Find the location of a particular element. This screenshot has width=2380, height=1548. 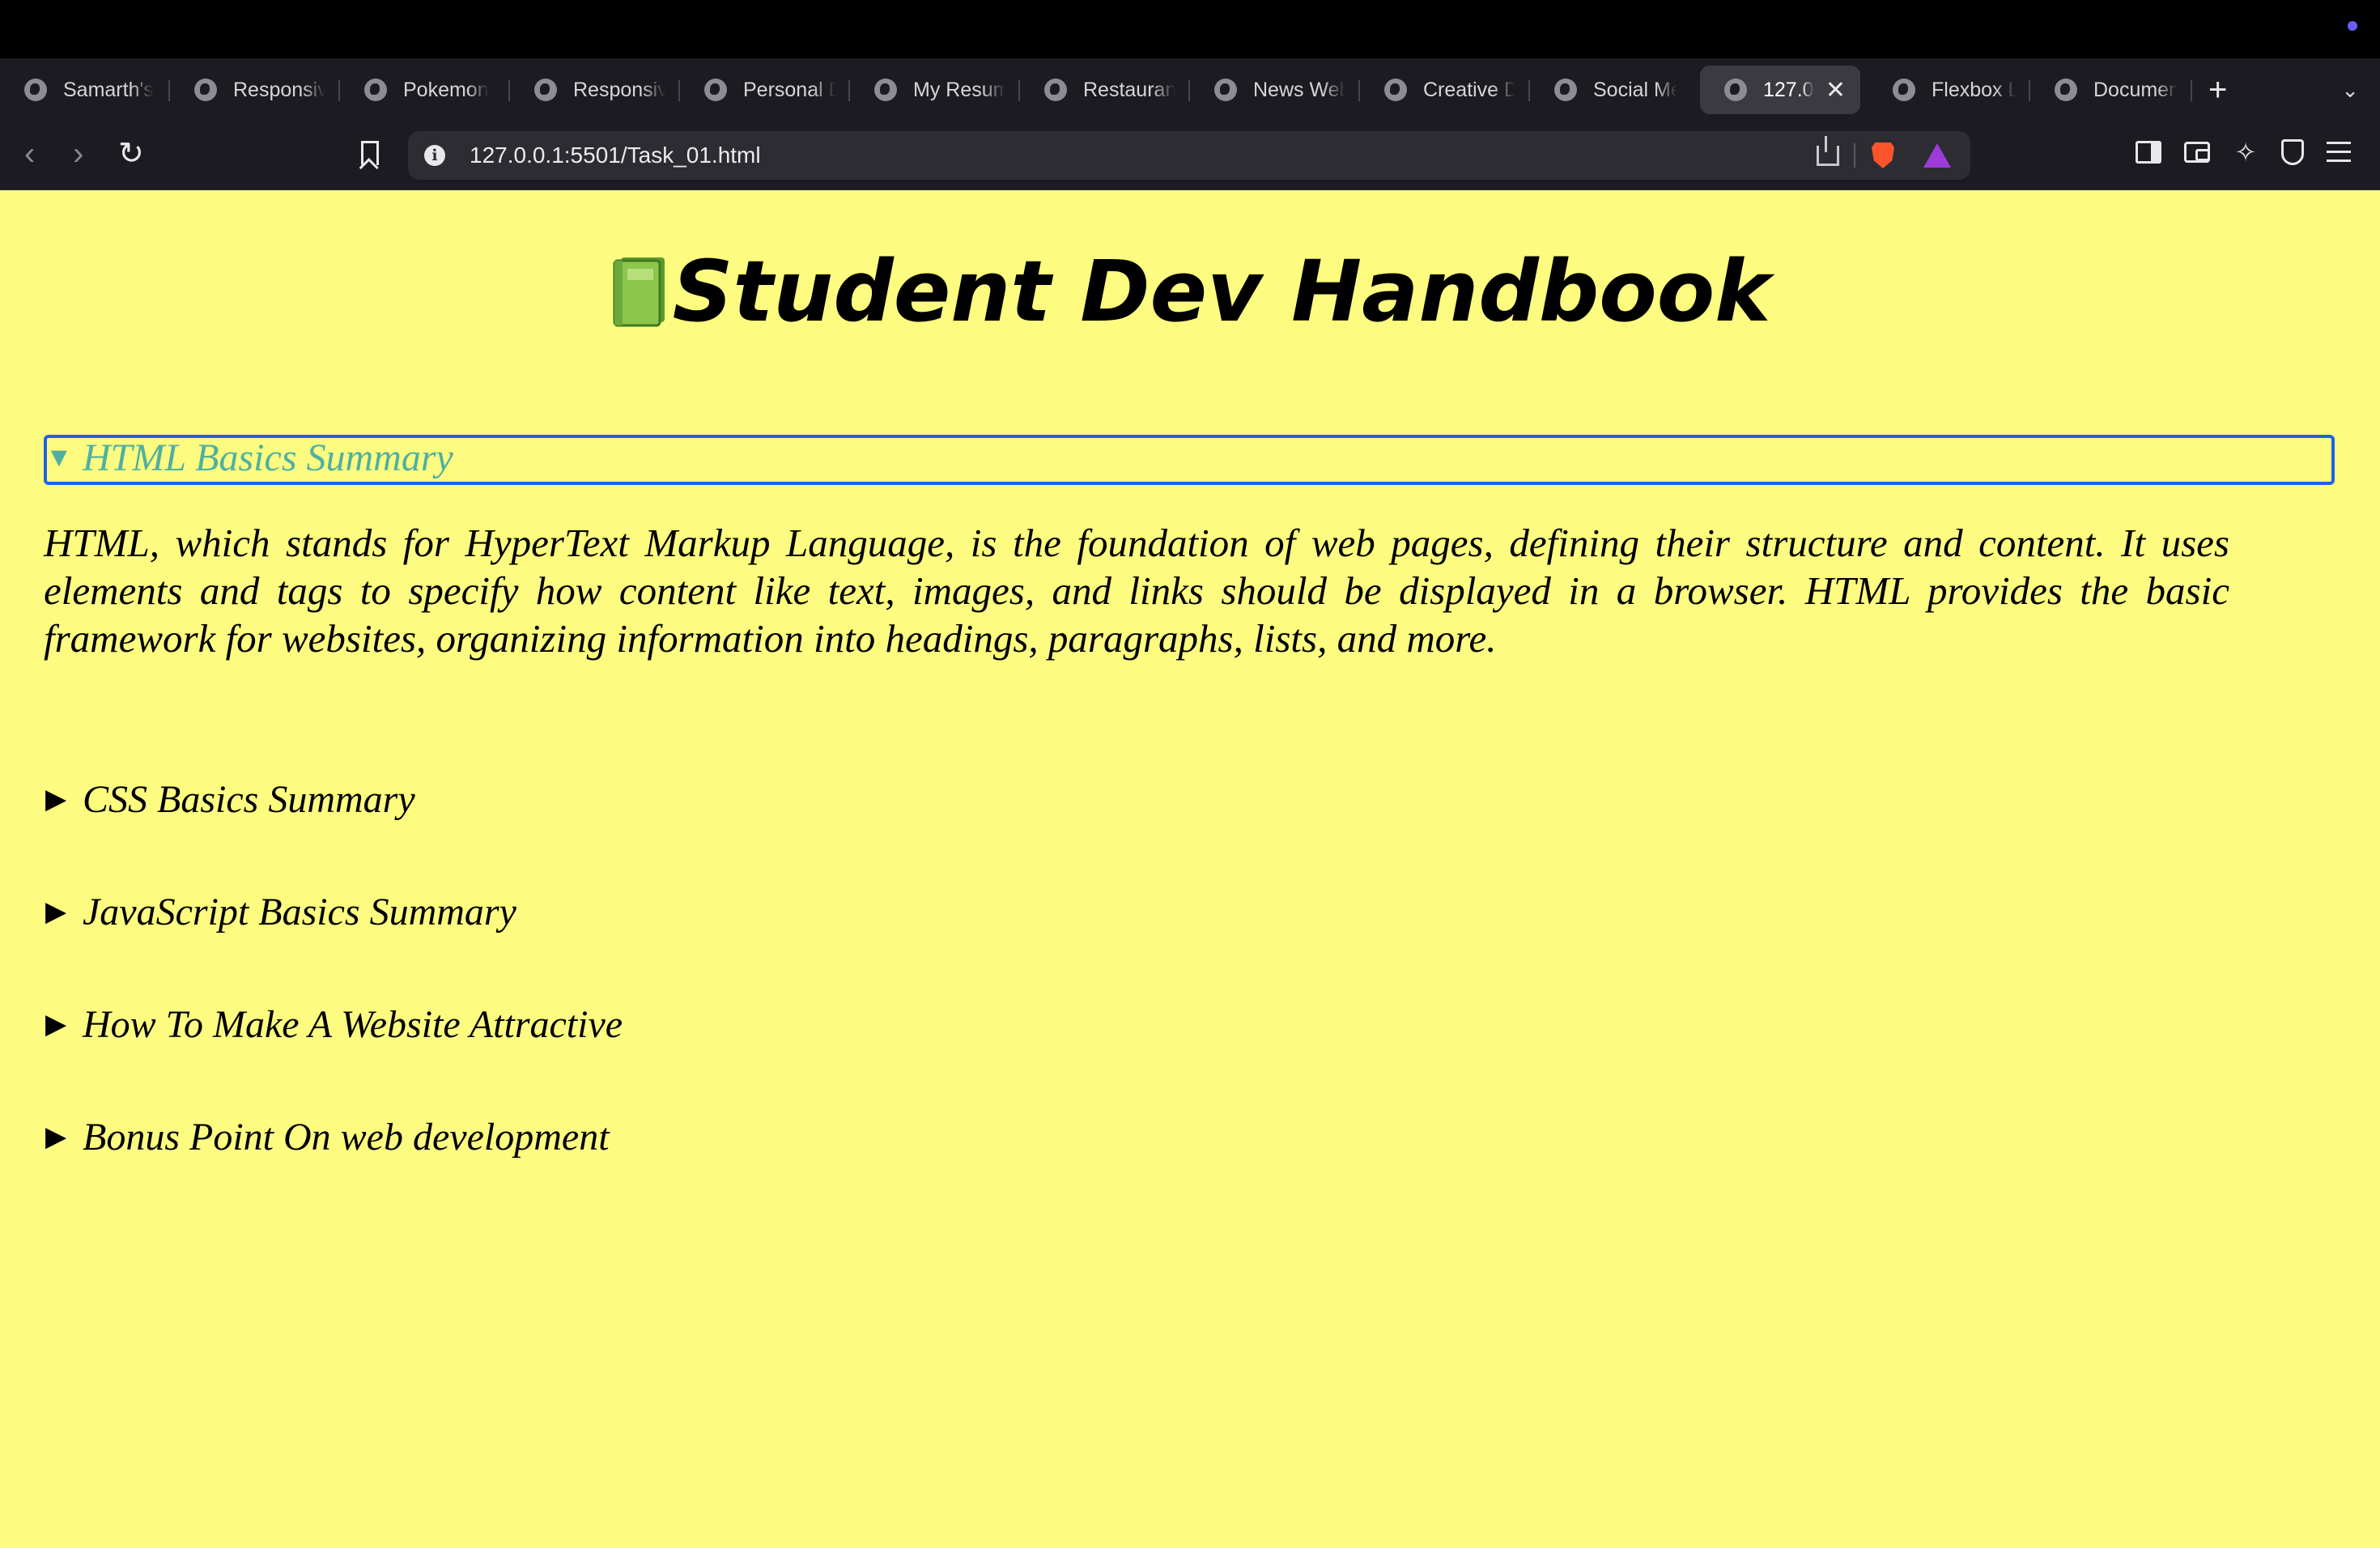

tab-label: Creative D is located at coordinates (1469, 89).